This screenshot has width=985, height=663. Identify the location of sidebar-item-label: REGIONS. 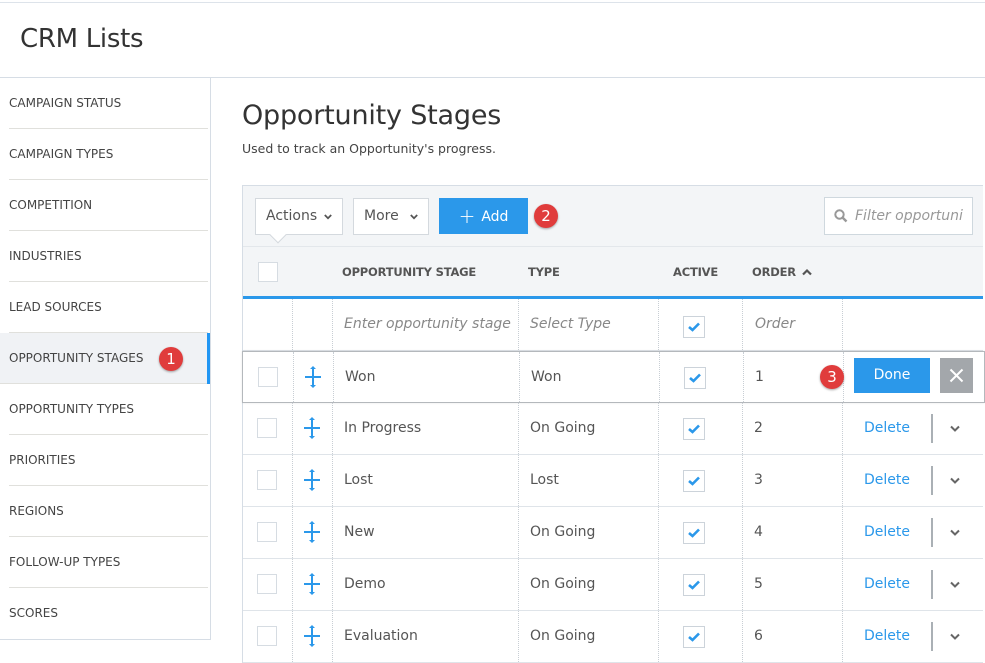
(36, 511).